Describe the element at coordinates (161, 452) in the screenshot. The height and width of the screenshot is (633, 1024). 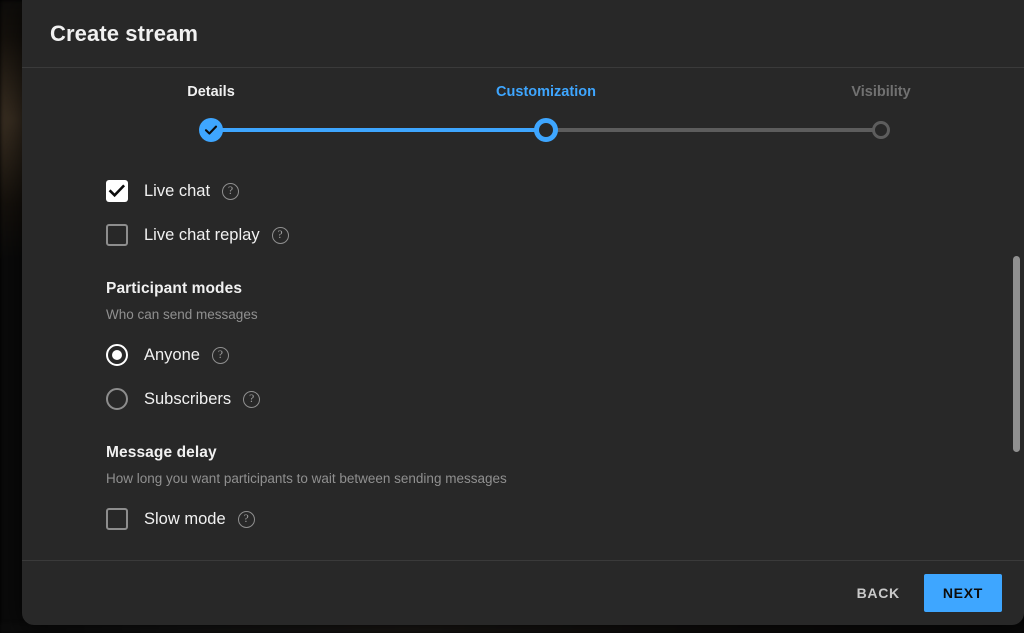
I see `section-title-message-delay: Message delay` at that location.